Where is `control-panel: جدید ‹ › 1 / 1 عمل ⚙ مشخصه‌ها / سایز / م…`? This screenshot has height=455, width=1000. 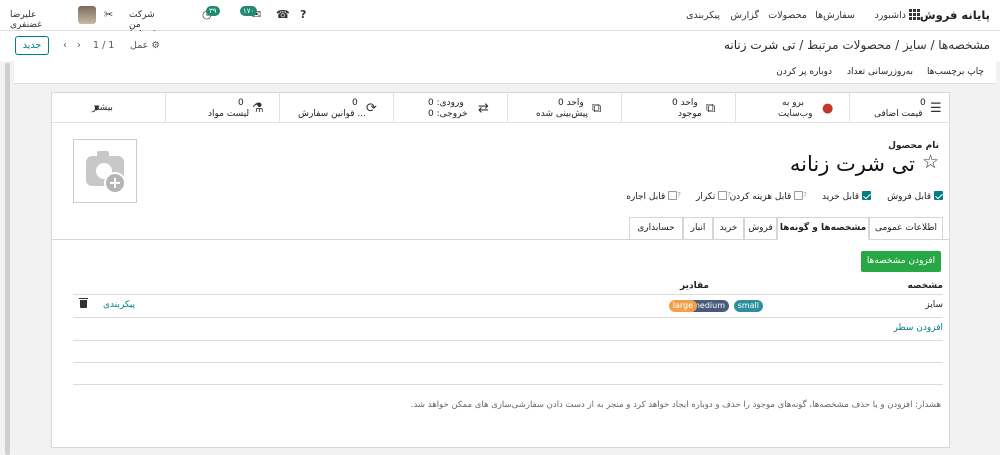
control-panel: جدید ‹ › 1 / 1 عمل ⚙ مشخصه‌ها / سایز / م… is located at coordinates (500, 46).